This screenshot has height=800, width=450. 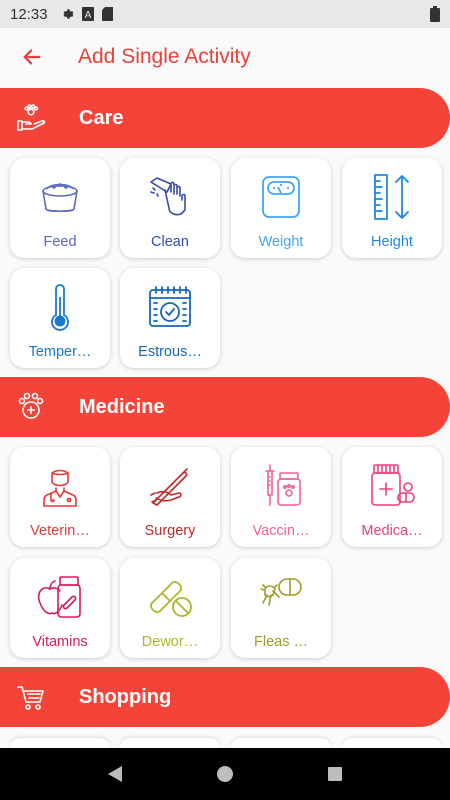 What do you see at coordinates (60, 486) in the screenshot?
I see `doctor-icon` at bounding box center [60, 486].